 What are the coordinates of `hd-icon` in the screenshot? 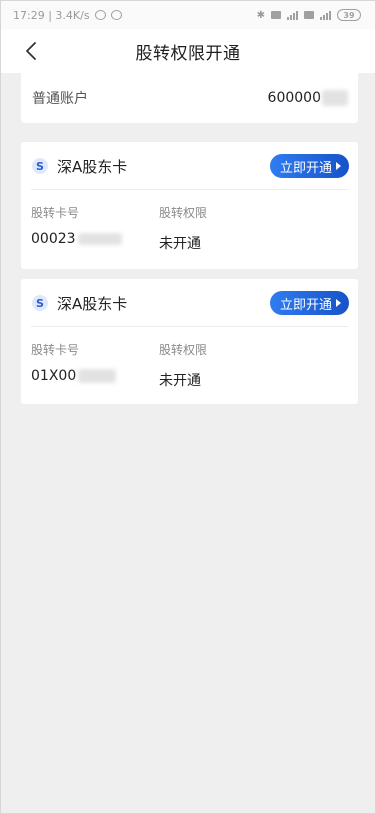 It's located at (276, 15).